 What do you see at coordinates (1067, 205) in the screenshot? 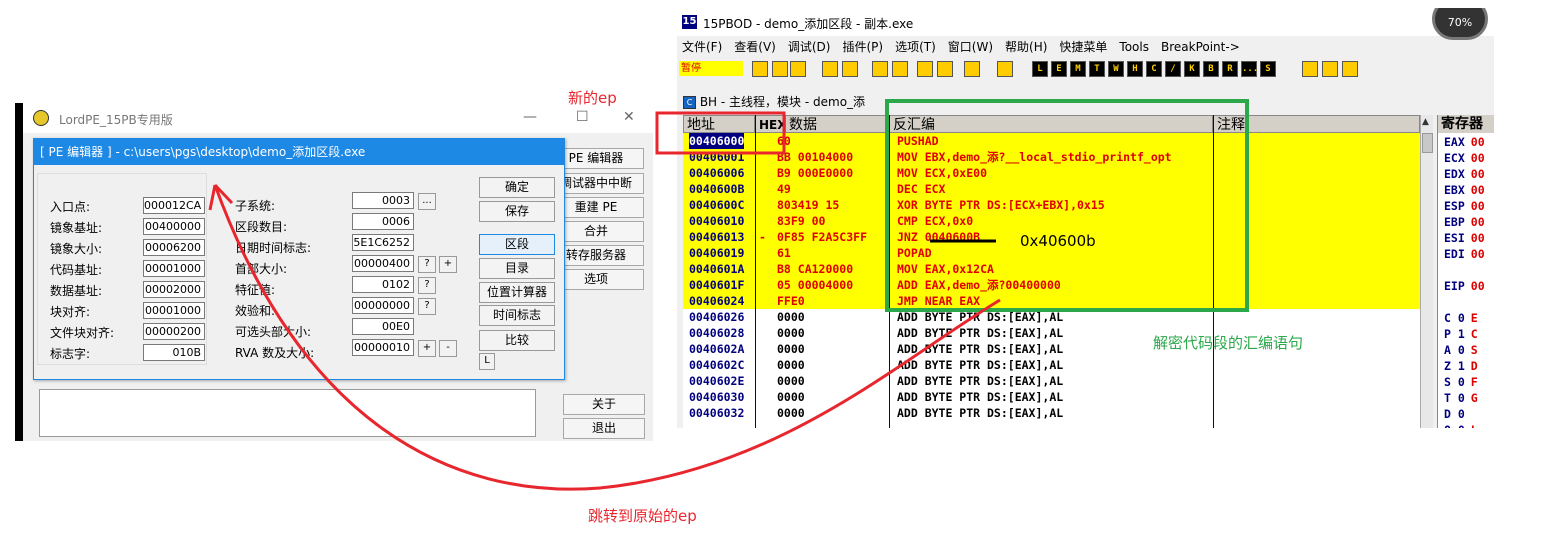
I see `decrypt-code-highlight-box` at bounding box center [1067, 205].